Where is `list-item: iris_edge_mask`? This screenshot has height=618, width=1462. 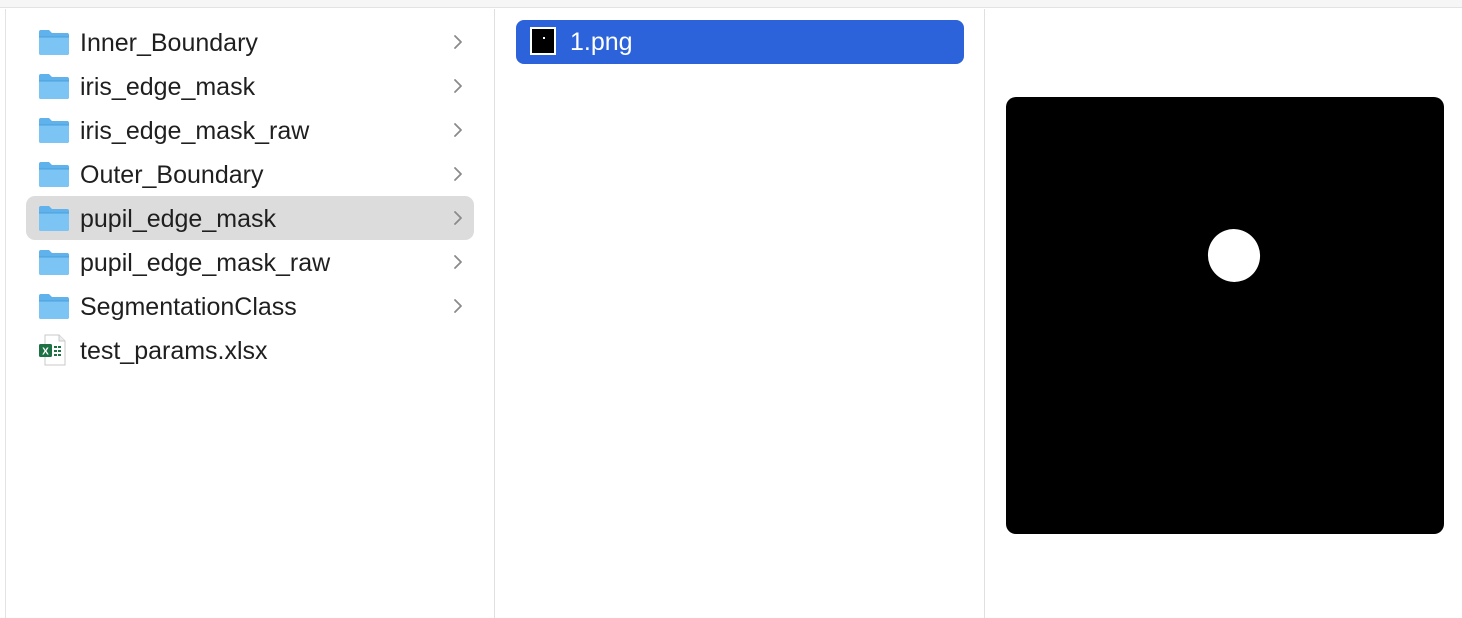 list-item: iris_edge_mask is located at coordinates (250, 86).